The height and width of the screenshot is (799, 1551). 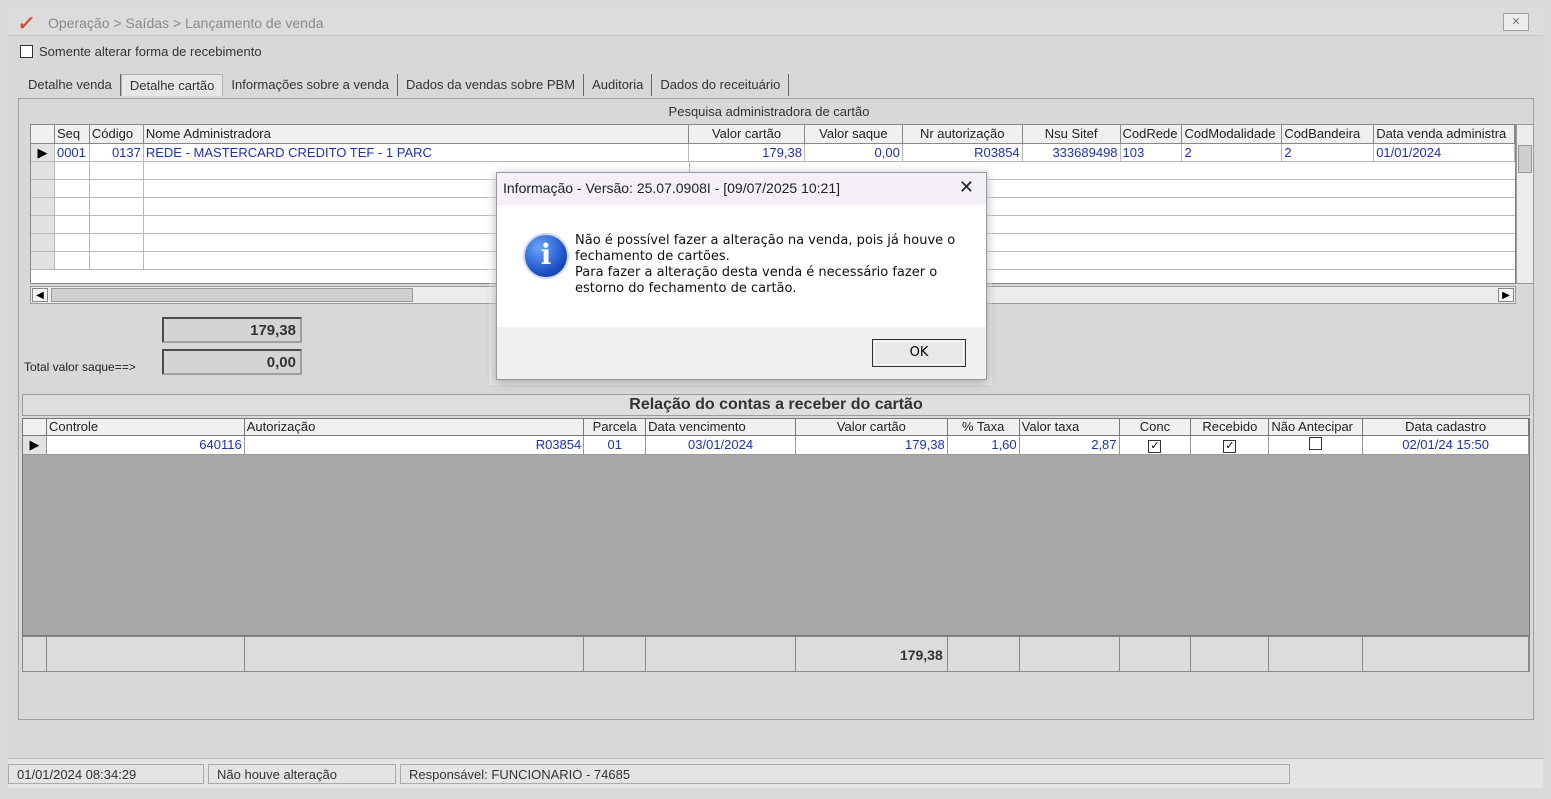 I want to click on header-nao-antecipar: Não Antecipar, so click(x=1316, y=427).